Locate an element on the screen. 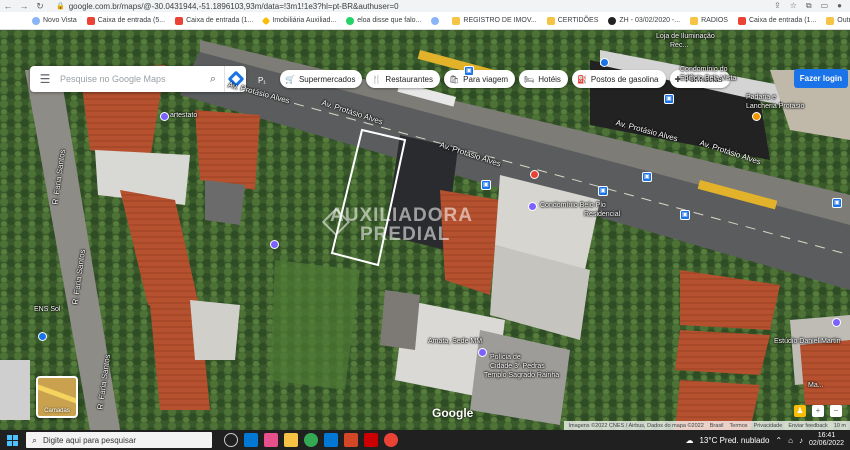 The height and width of the screenshot is (450, 850). extension-icon: ⧉ is located at coordinates (809, 6).